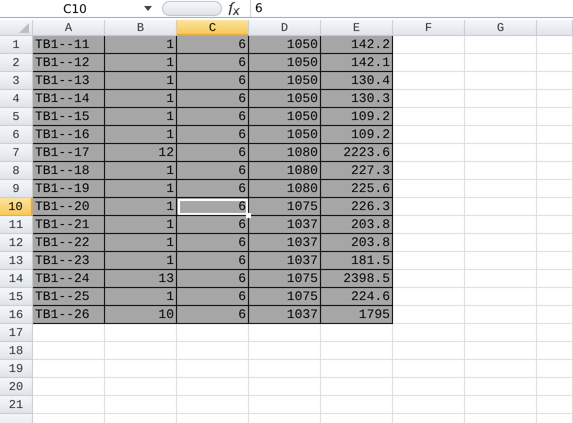  I want to click on column-header: B, so click(141, 28).